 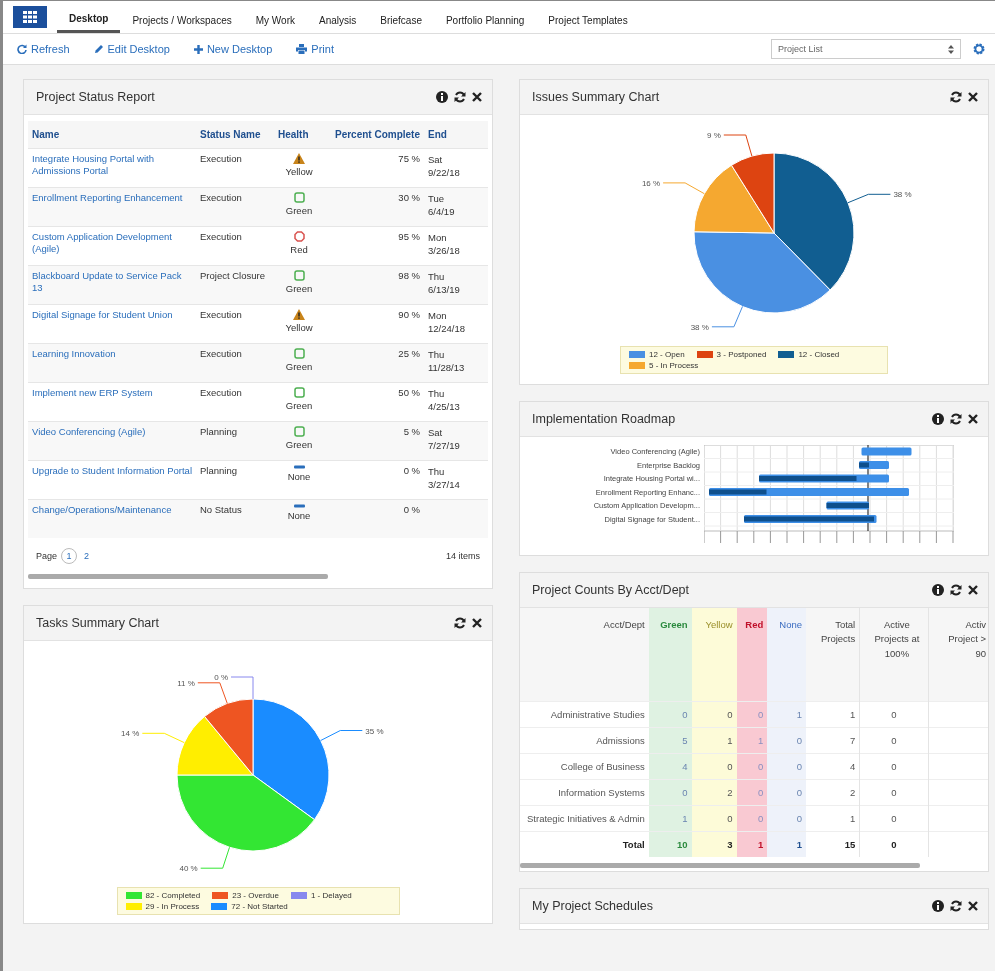 I want to click on date-text: Mon, so click(x=438, y=237).